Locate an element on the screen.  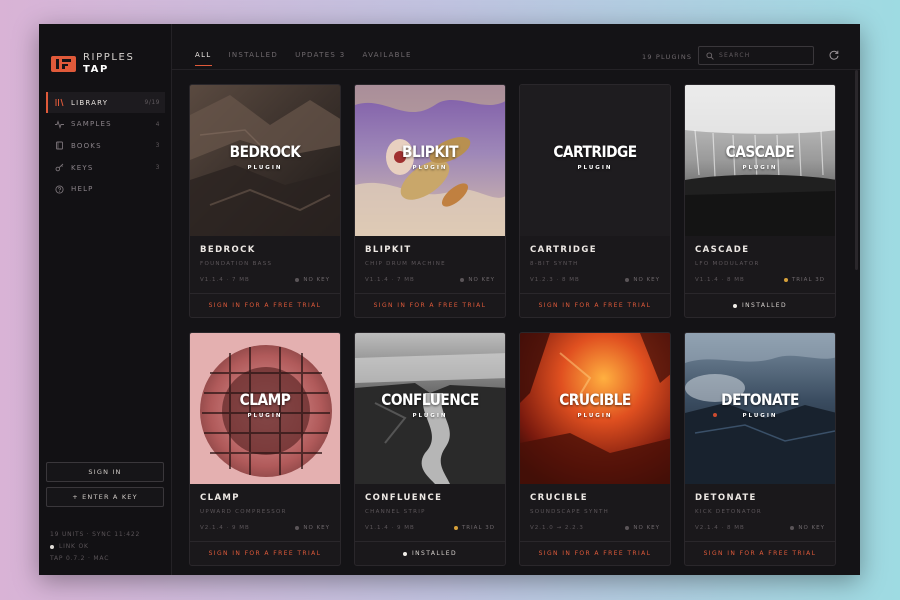
sign-in-button: SIGN IN is located at coordinates (105, 472).